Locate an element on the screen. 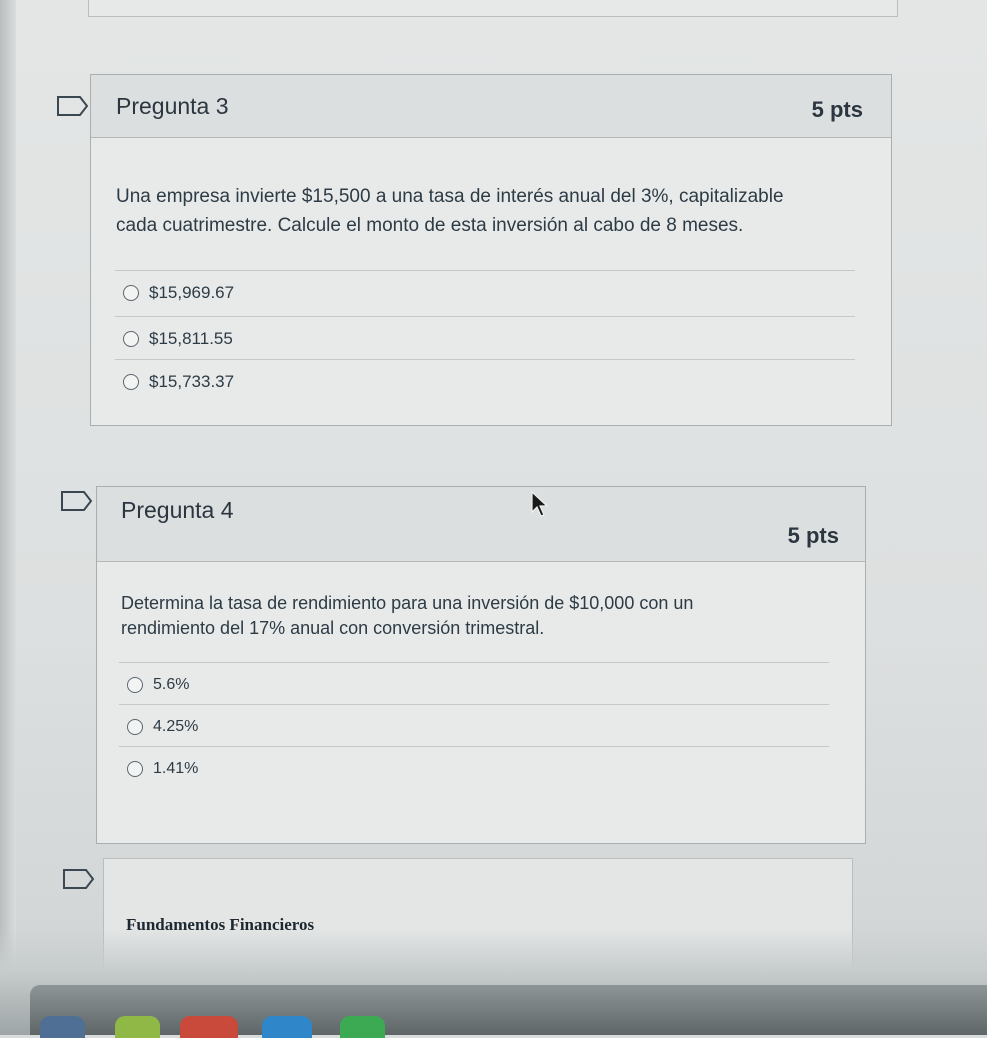 The height and width of the screenshot is (1038, 987). question-4-answer-3: 1.41% is located at coordinates (474, 768).